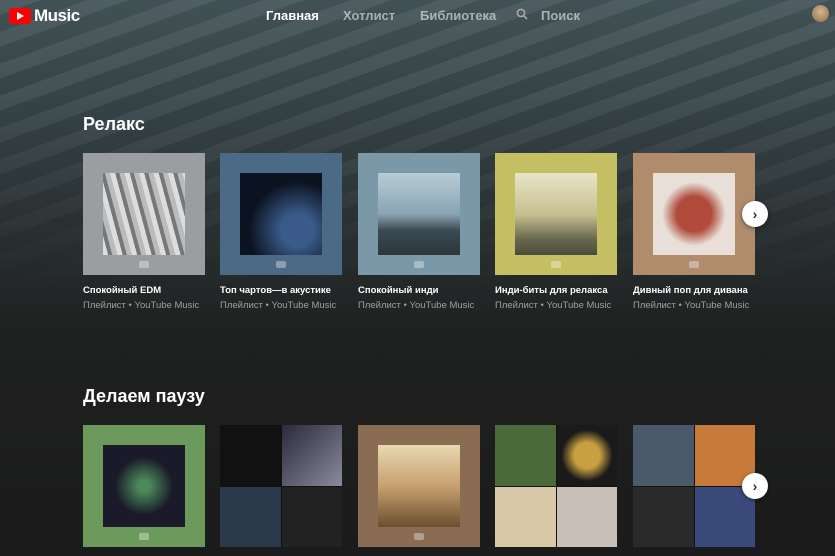 This screenshot has width=835, height=556. What do you see at coordinates (369, 15) in the screenshot?
I see `nav-hotlist: Хотлист` at bounding box center [369, 15].